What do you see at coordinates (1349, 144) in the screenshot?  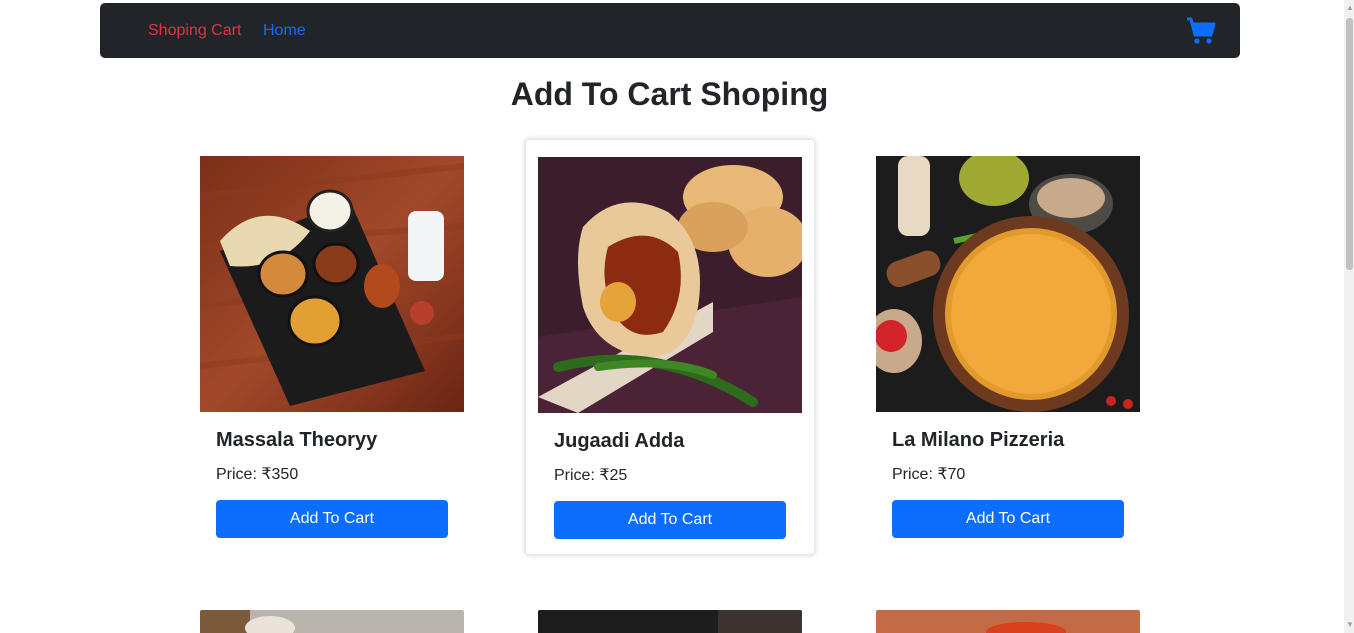 I see `scrollbar-thumb` at bounding box center [1349, 144].